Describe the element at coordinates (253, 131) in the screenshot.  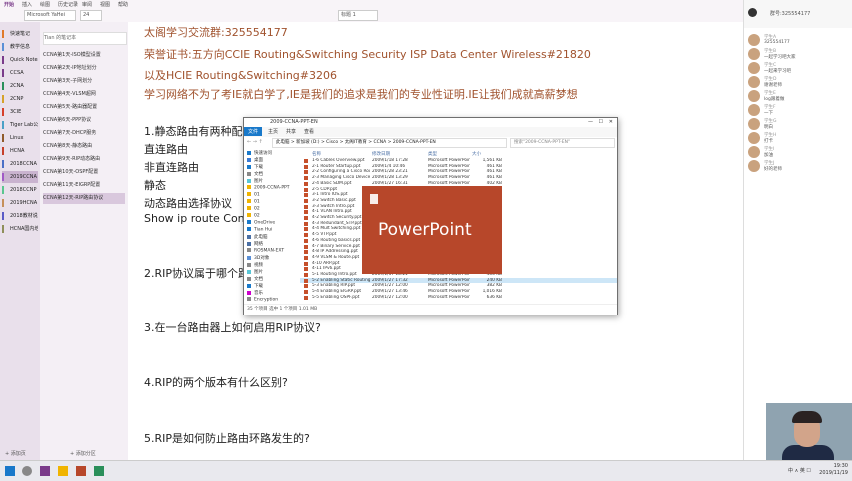
I see `explorer-tab-file: 文件` at that location.